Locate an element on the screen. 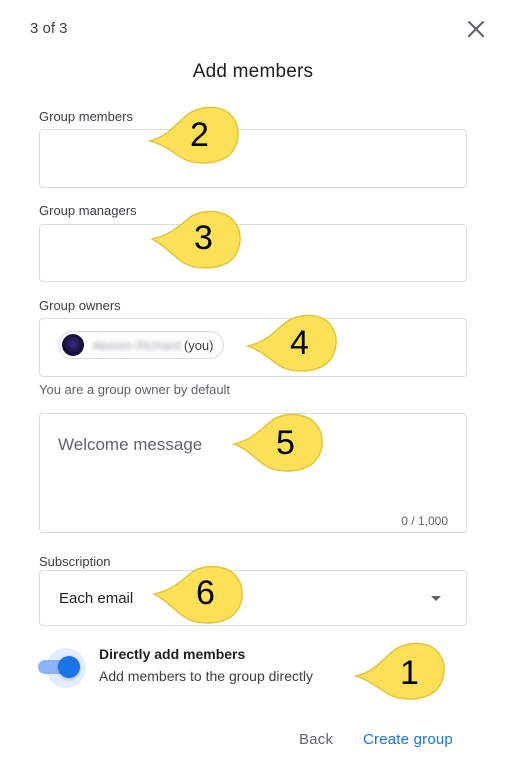 The image size is (506, 784). dialog-title: Add members is located at coordinates (253, 71).